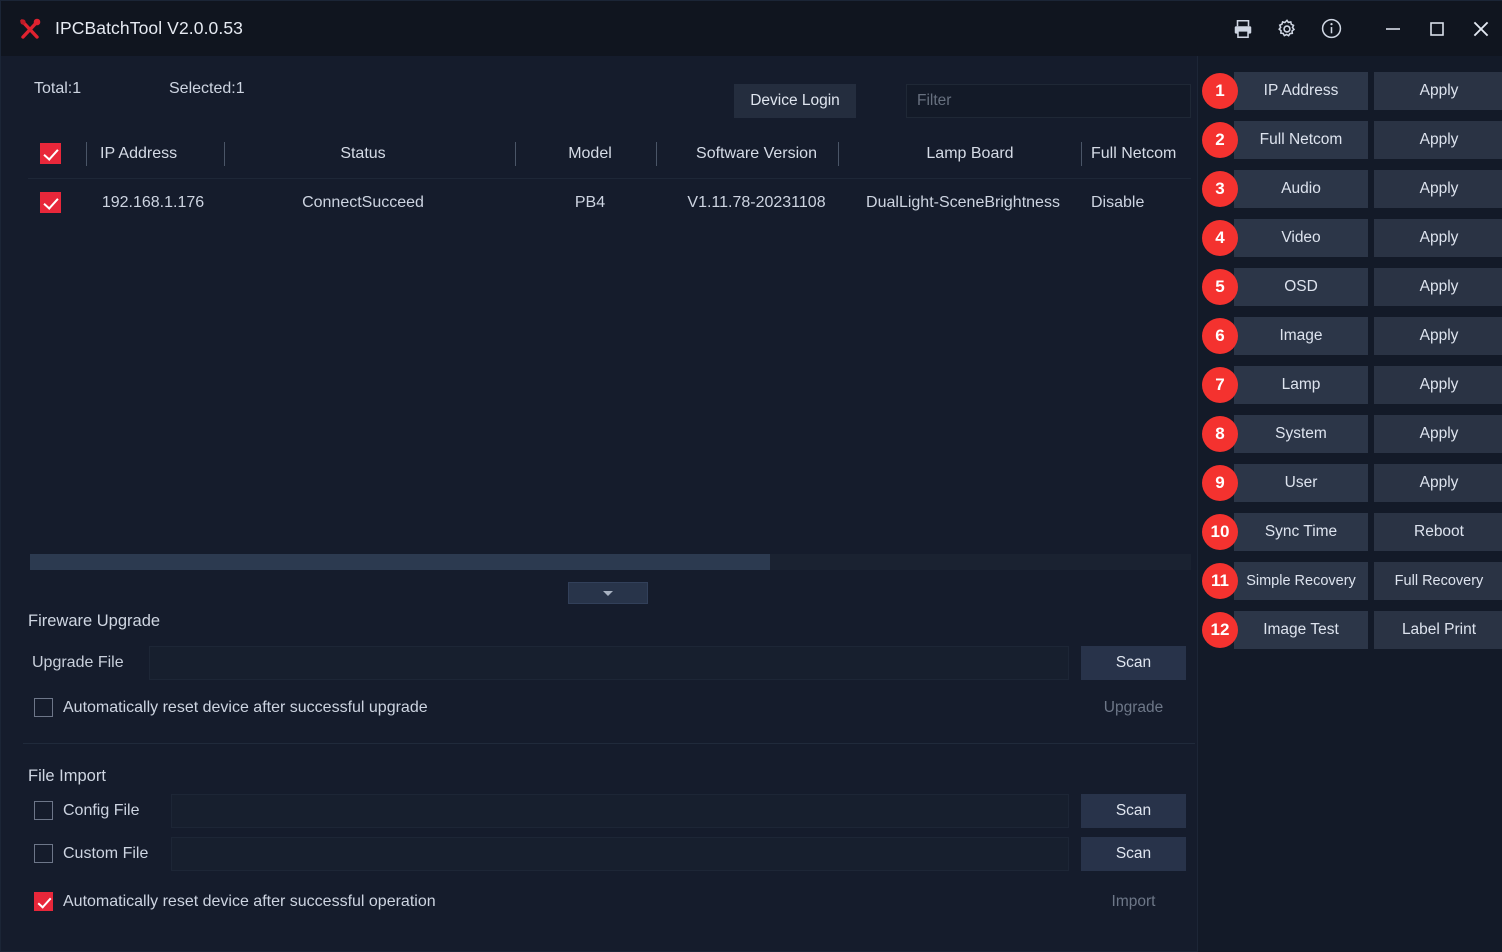 The width and height of the screenshot is (1502, 952). I want to click on upgrade-file-input, so click(609, 663).